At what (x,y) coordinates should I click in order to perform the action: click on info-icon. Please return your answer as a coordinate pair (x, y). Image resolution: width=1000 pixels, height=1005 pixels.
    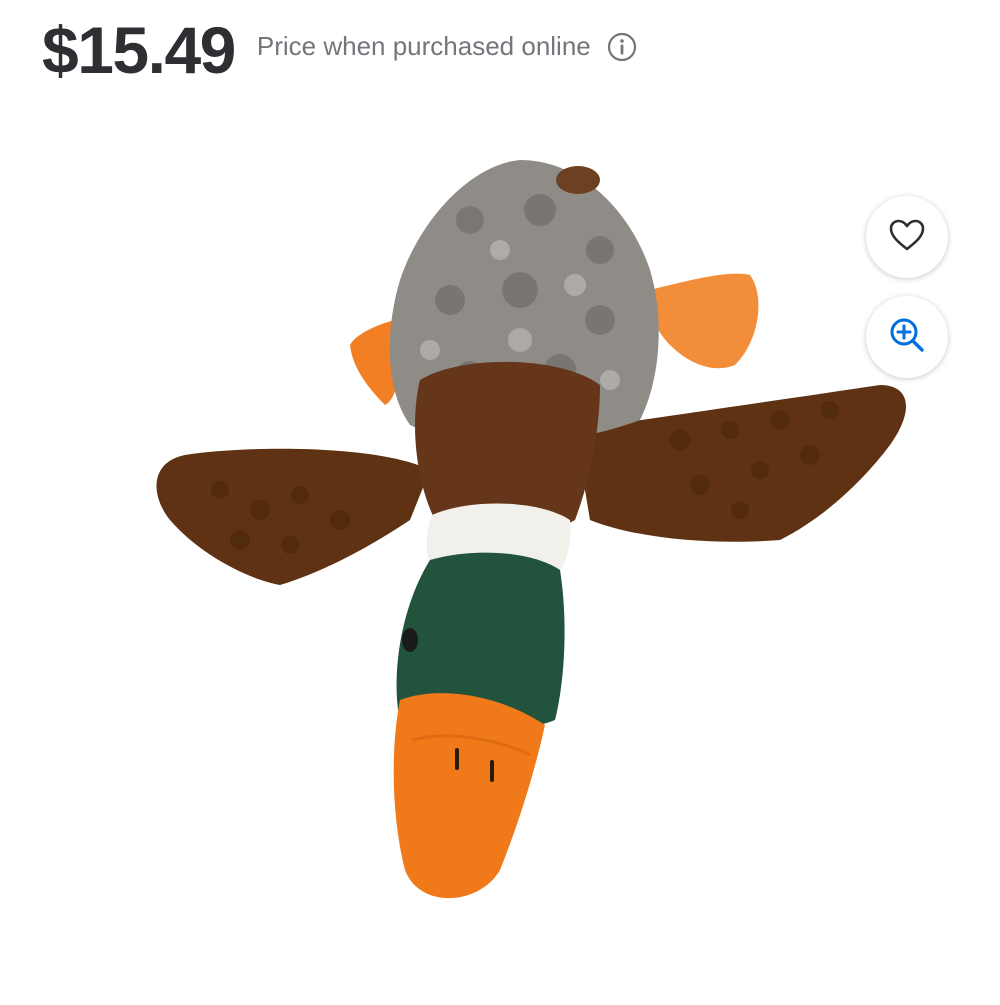
    Looking at the image, I should click on (622, 47).